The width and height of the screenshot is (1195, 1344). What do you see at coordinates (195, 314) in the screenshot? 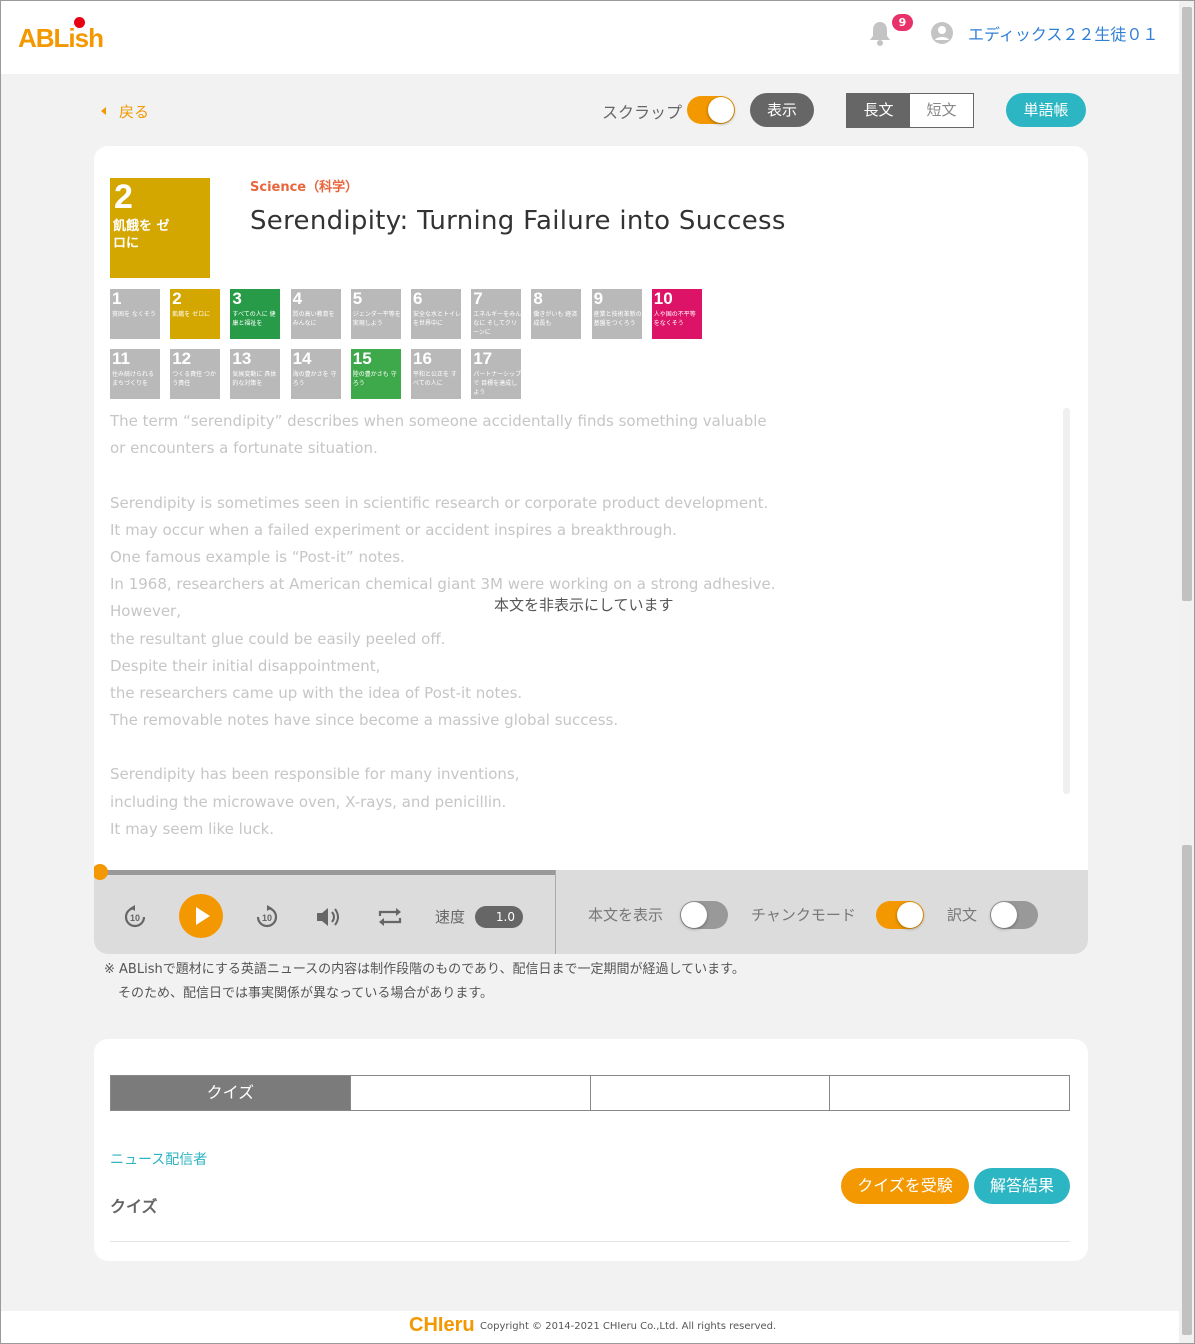
I see `sdg-tile-2: 2 飢餓を ゼロに` at bounding box center [195, 314].